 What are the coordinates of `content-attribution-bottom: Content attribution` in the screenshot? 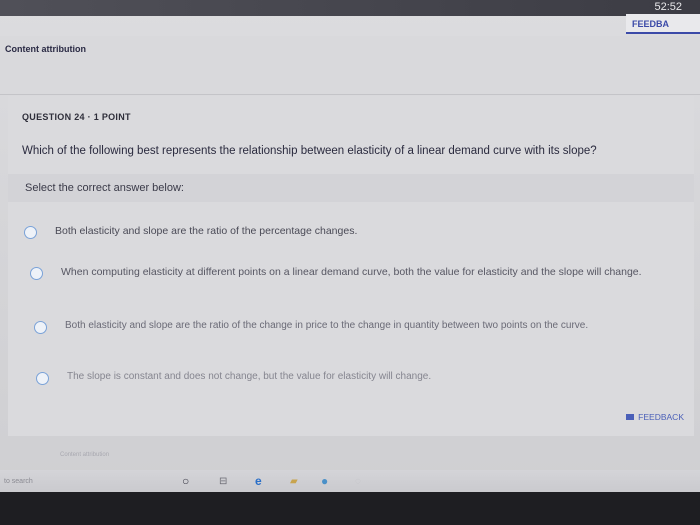 It's located at (84, 455).